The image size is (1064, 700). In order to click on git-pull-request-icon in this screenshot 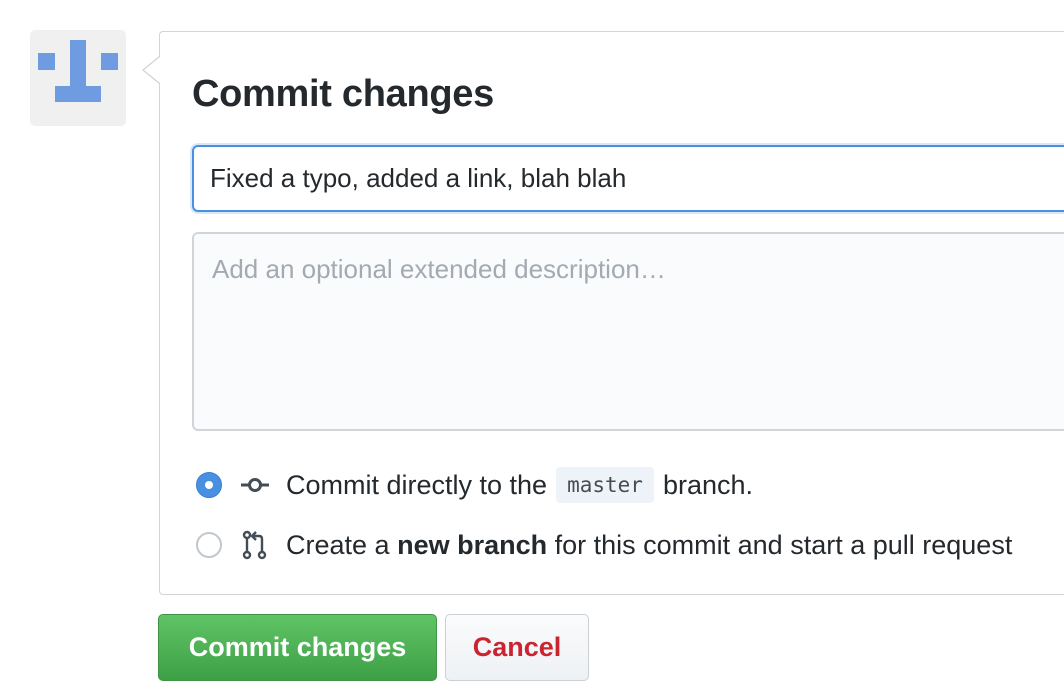, I will do `click(255, 545)`.